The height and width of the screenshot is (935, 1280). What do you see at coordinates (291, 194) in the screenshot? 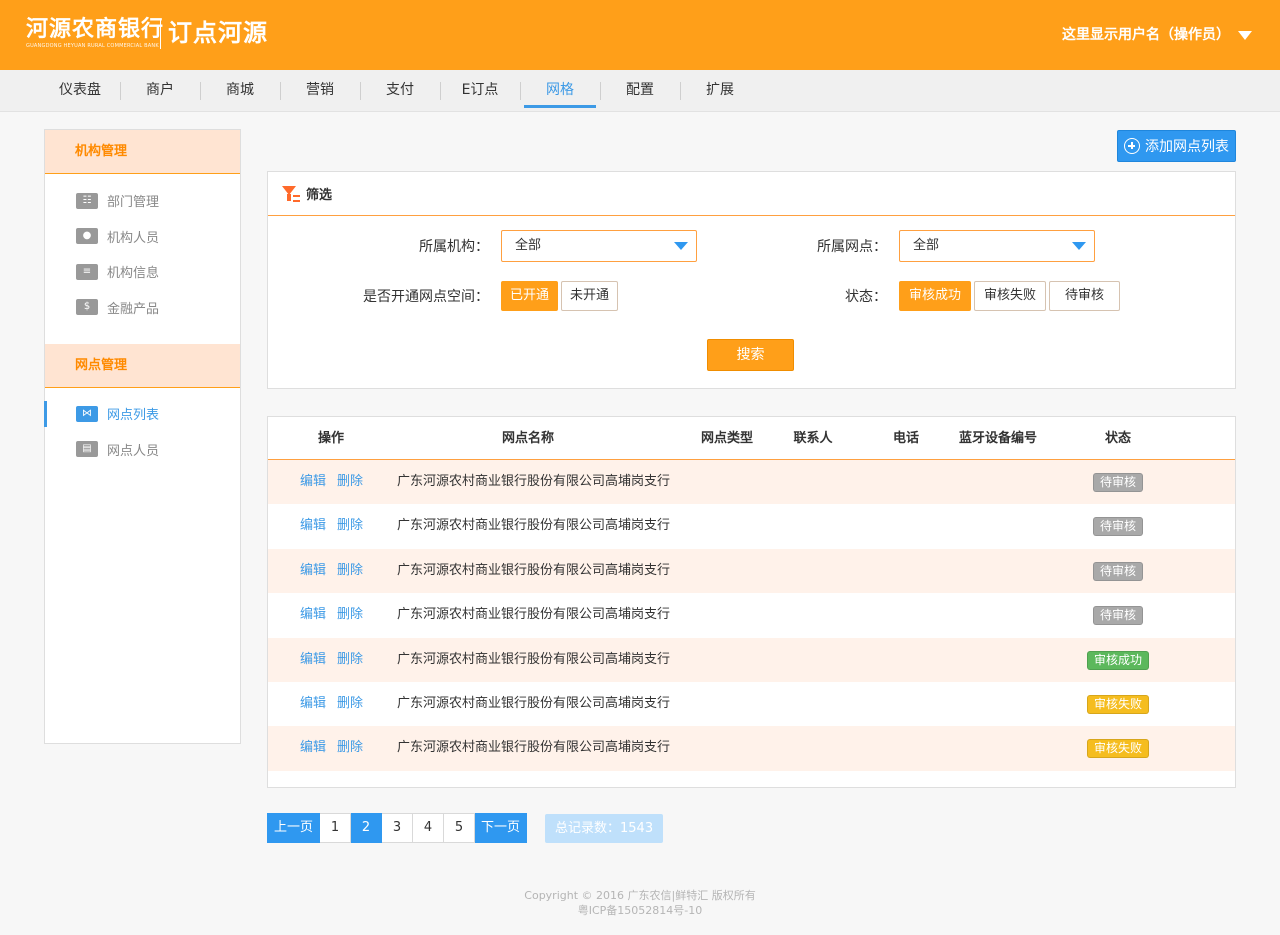
I see `filter-funnel-icon` at bounding box center [291, 194].